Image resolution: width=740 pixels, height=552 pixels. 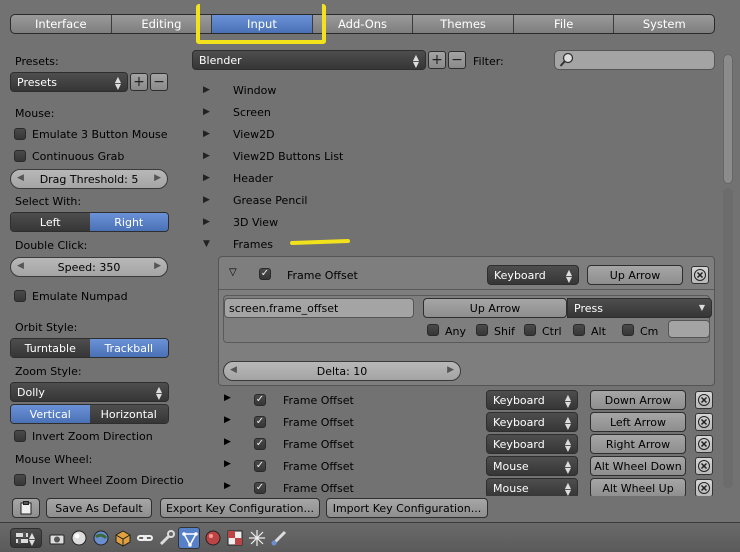 What do you see at coordinates (664, 24) in the screenshot?
I see `tab-system: System` at bounding box center [664, 24].